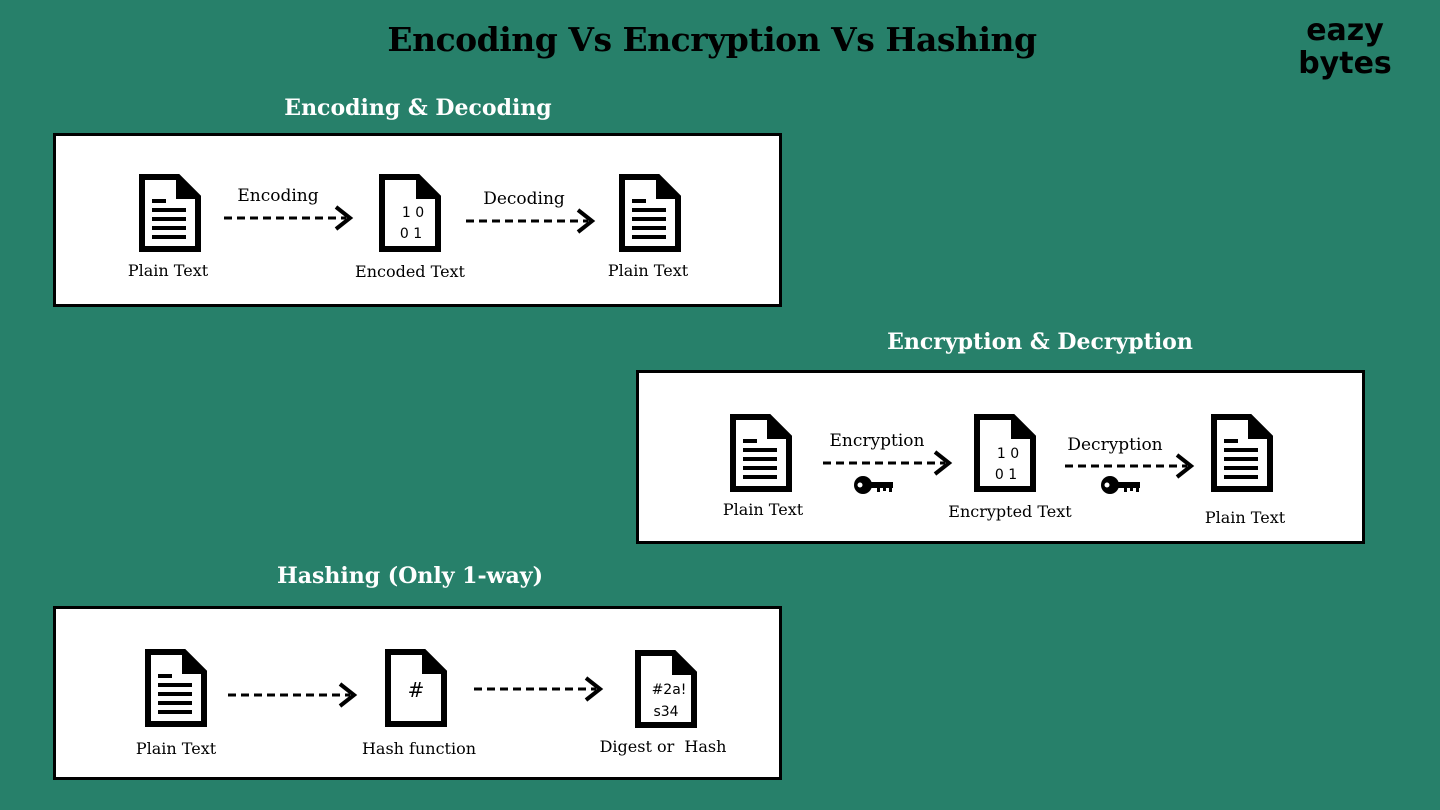 The width and height of the screenshot is (1440, 810). I want to click on encrypted-binary-line-2: 0 1, so click(1006, 475).